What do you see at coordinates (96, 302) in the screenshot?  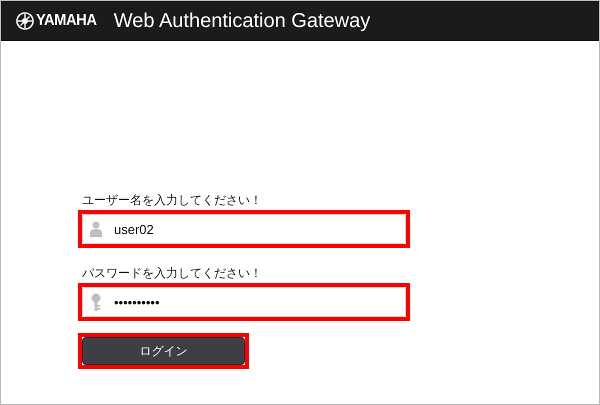 I see `key-icon` at bounding box center [96, 302].